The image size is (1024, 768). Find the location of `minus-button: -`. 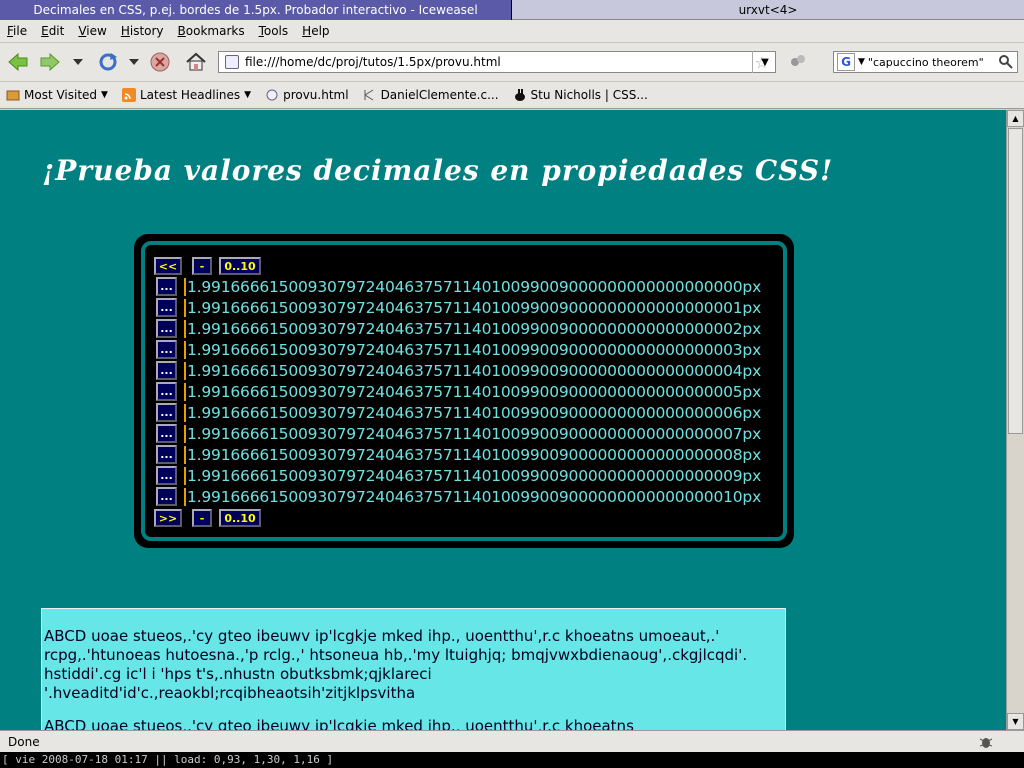

minus-button: - is located at coordinates (202, 266).